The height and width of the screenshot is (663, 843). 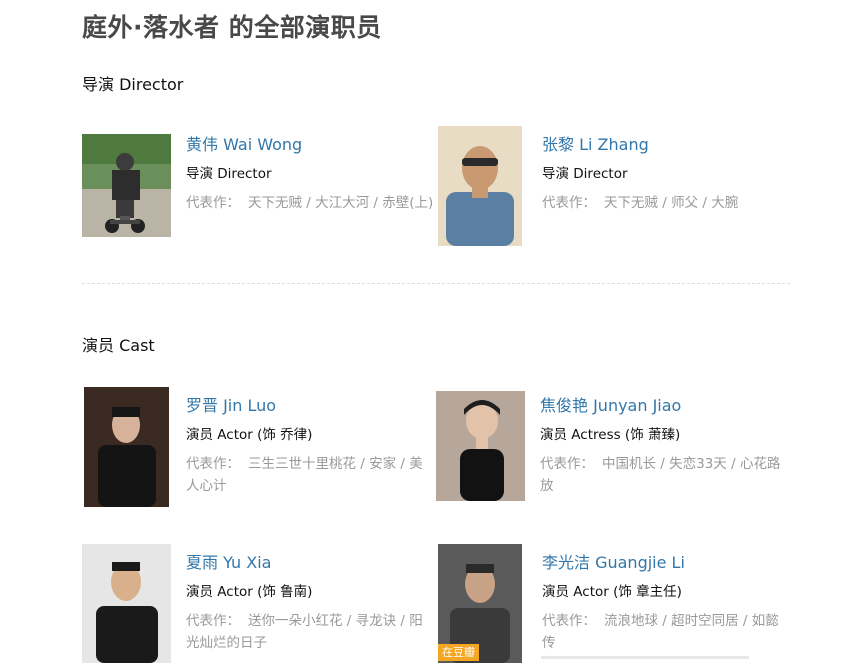 What do you see at coordinates (667, 563) in the screenshot?
I see `celebrity-name-link: 李光洁 Guangjie Li` at bounding box center [667, 563].